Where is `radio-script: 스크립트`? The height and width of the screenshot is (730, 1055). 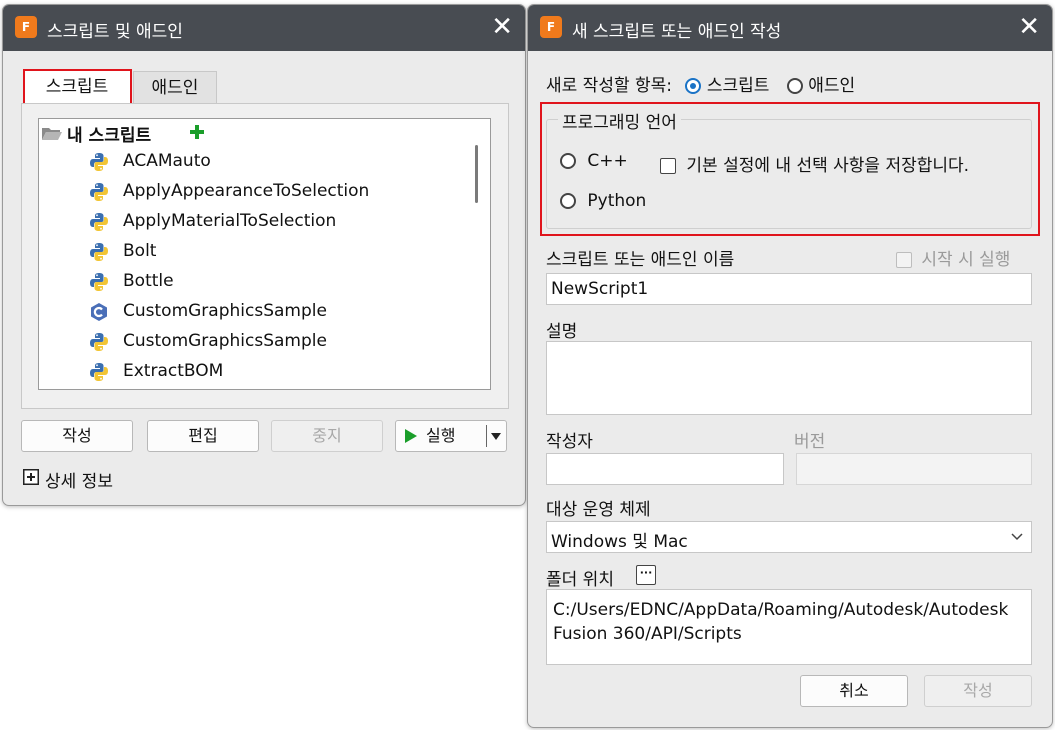
radio-script: 스크립트 is located at coordinates (729, 86).